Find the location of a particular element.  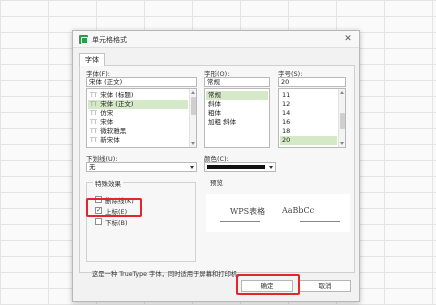

underline-select: 无 is located at coordinates (141, 167).